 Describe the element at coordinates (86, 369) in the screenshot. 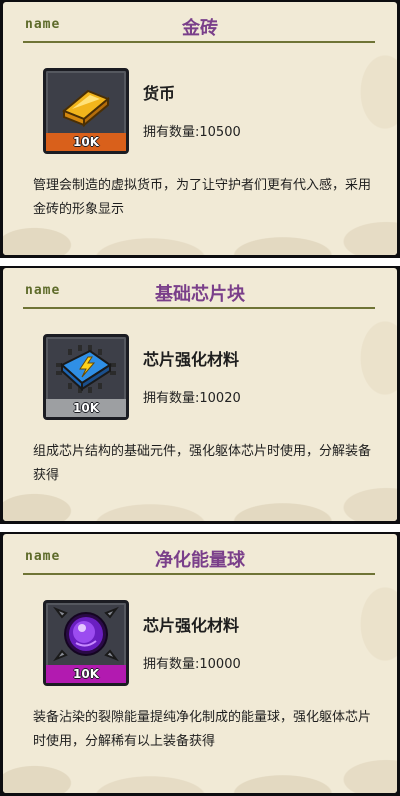

I see `chip-block-icon` at that location.